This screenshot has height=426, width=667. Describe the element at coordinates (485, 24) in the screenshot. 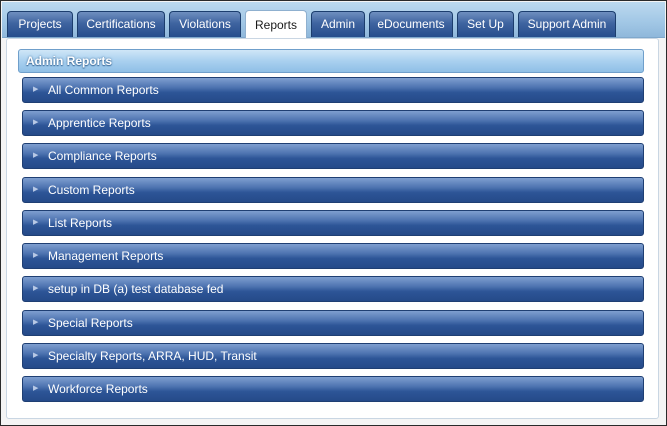

I see `tab-set-up: Set Up` at that location.